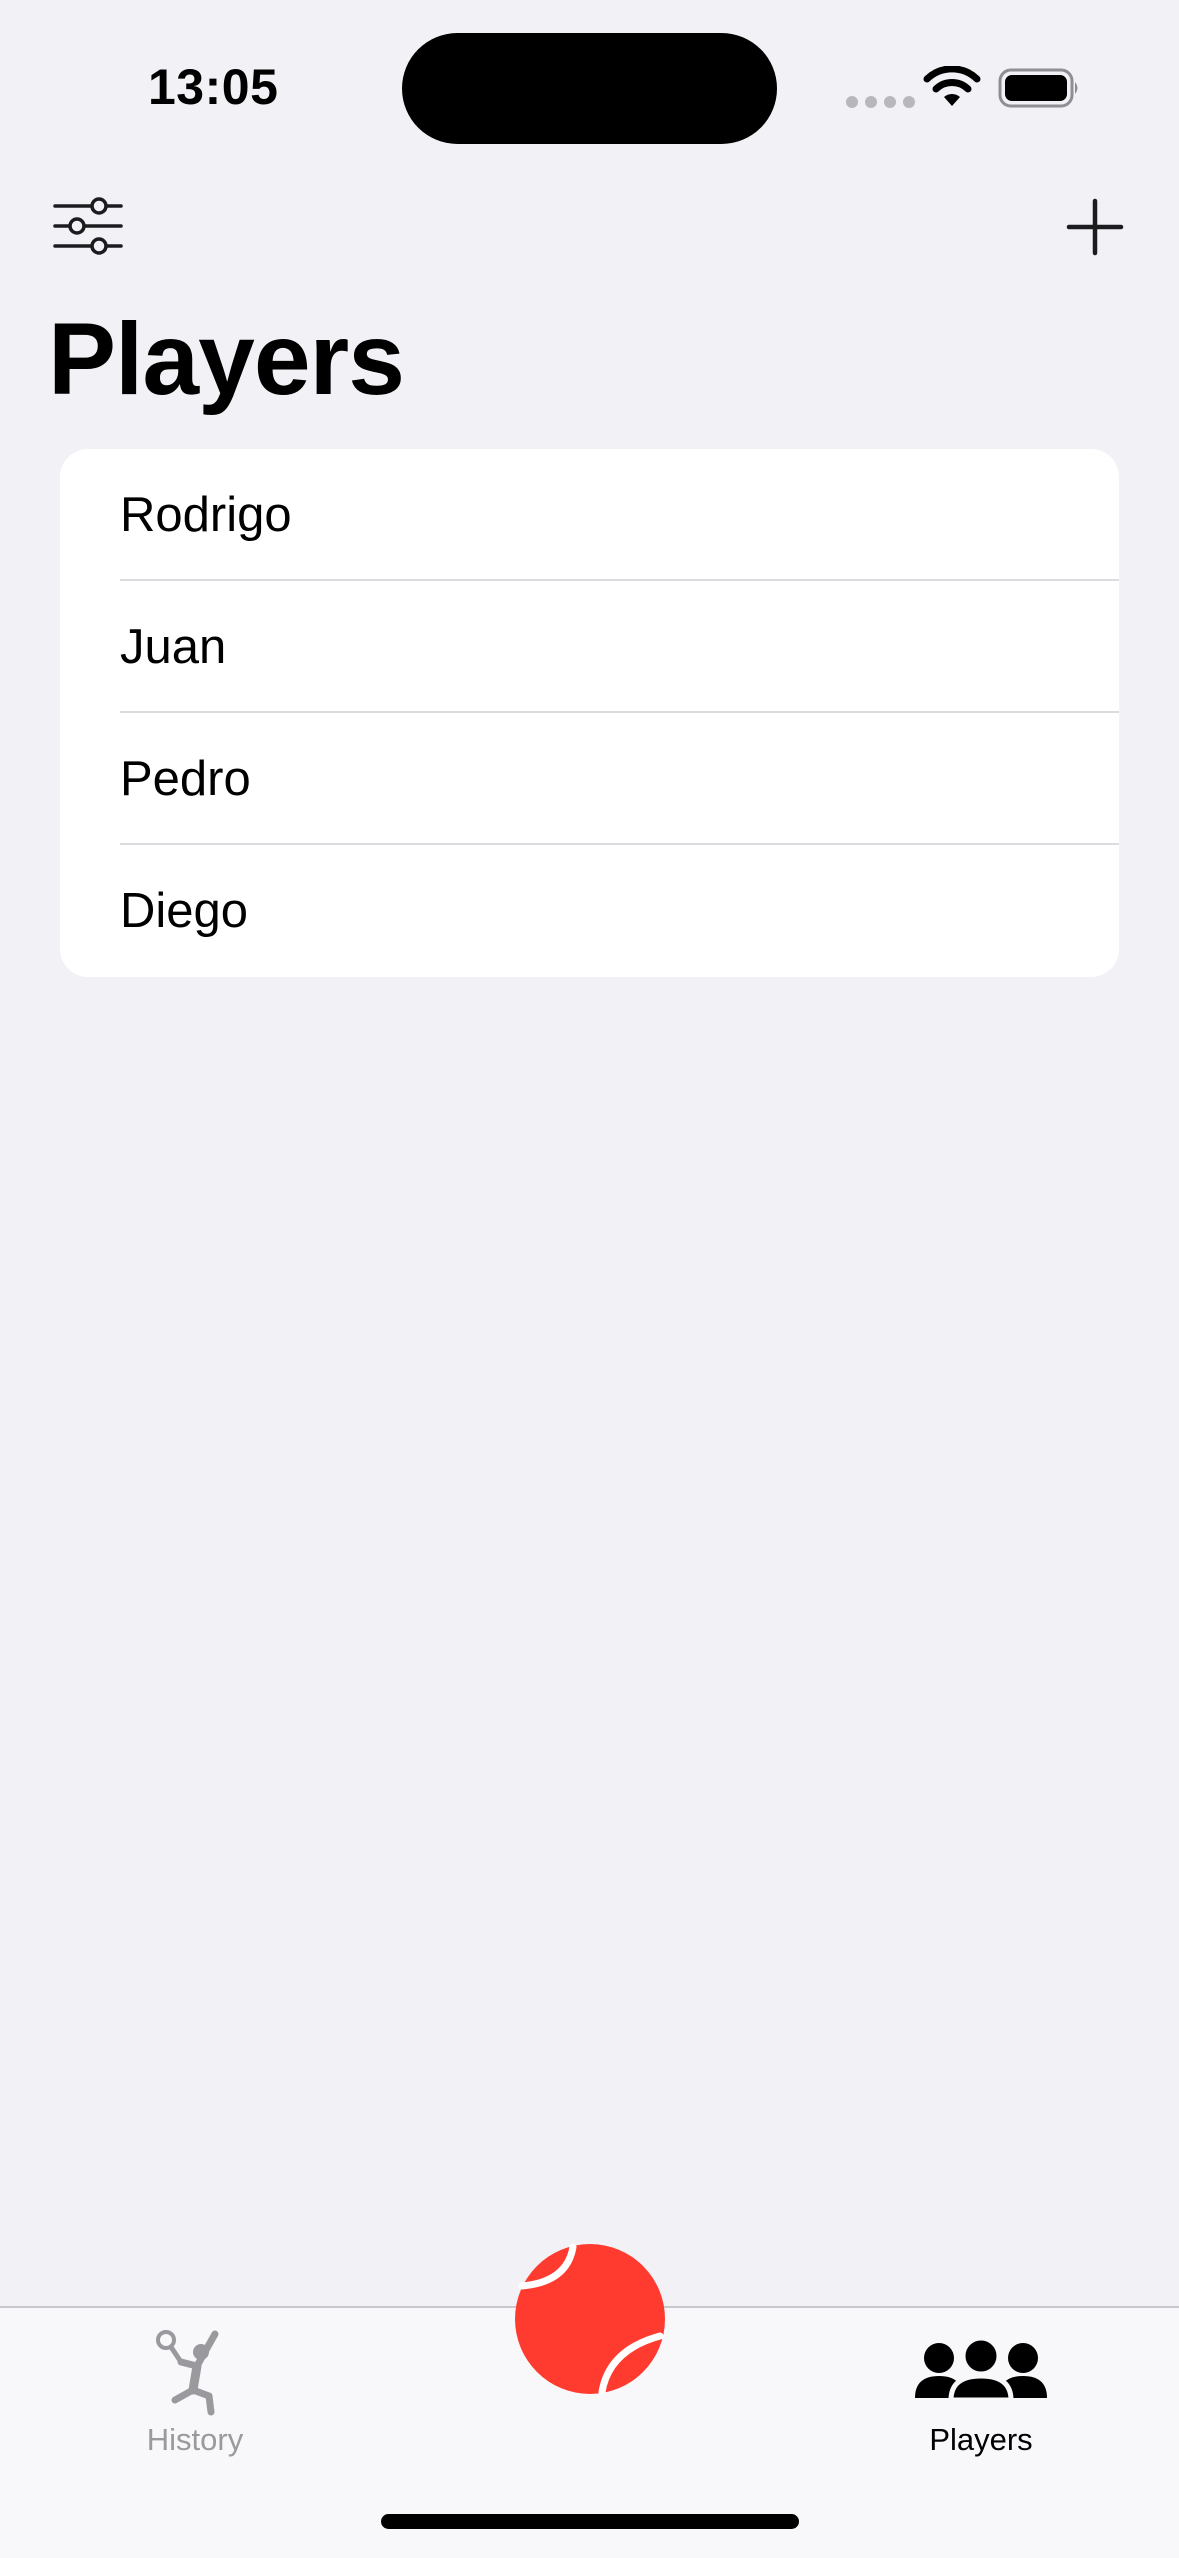 The image size is (1179, 2558). What do you see at coordinates (226, 359) in the screenshot?
I see `page-title: Players` at bounding box center [226, 359].